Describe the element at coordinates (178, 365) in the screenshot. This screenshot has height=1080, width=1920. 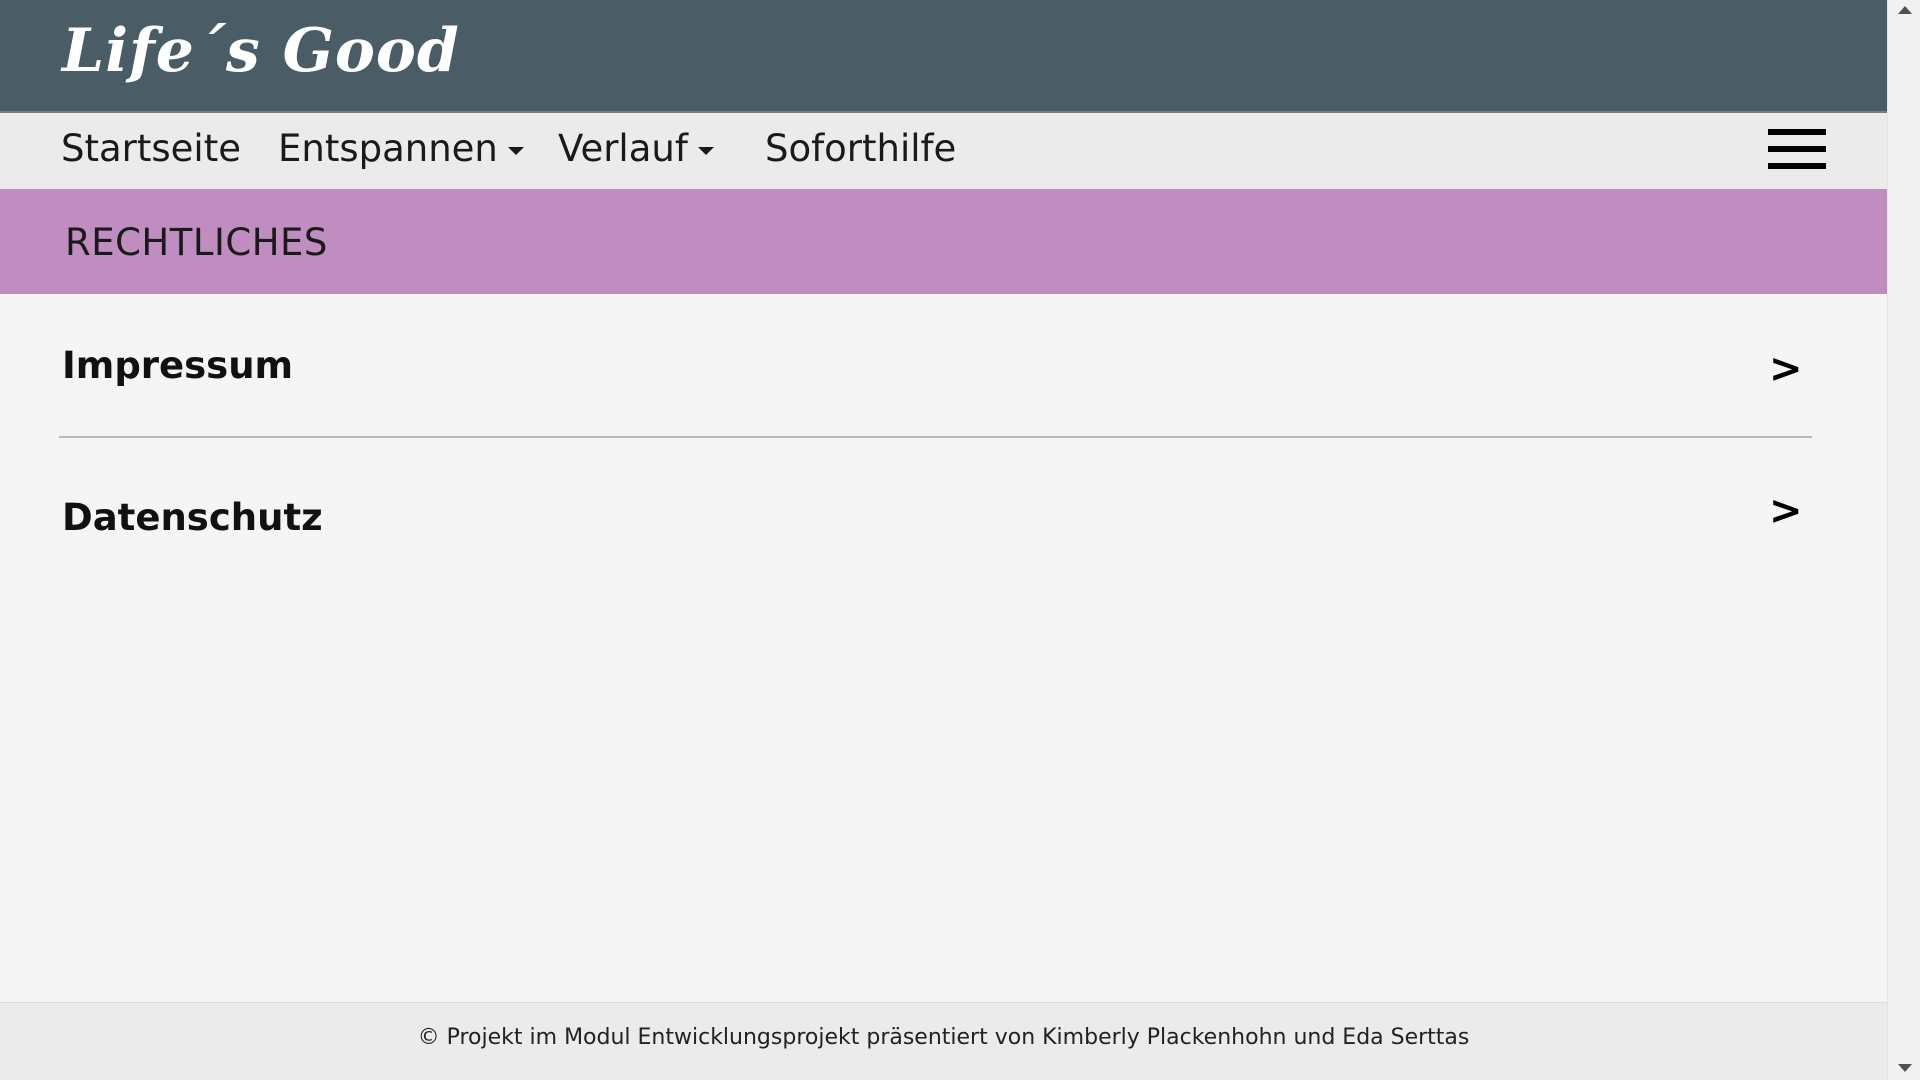
I see `list-item-label: Impressum` at that location.